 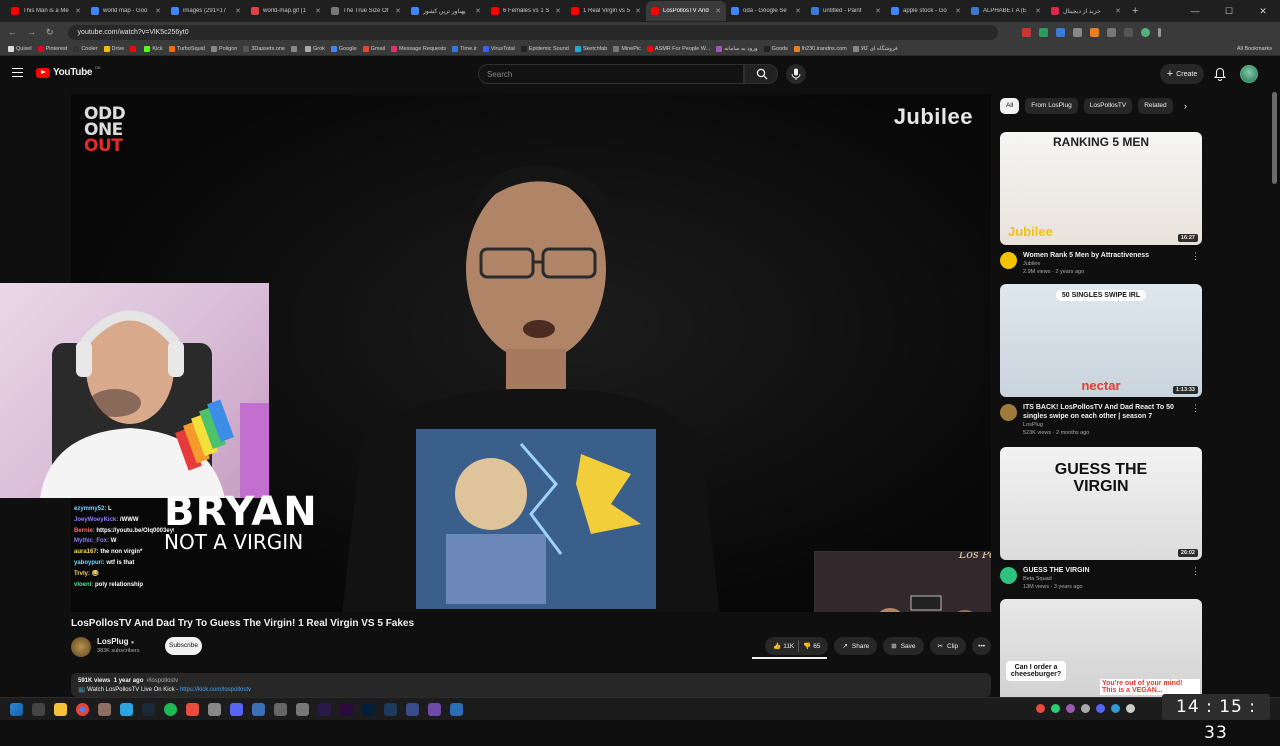 I want to click on recommended-channel: Beta Squad, so click(x=1037, y=579).